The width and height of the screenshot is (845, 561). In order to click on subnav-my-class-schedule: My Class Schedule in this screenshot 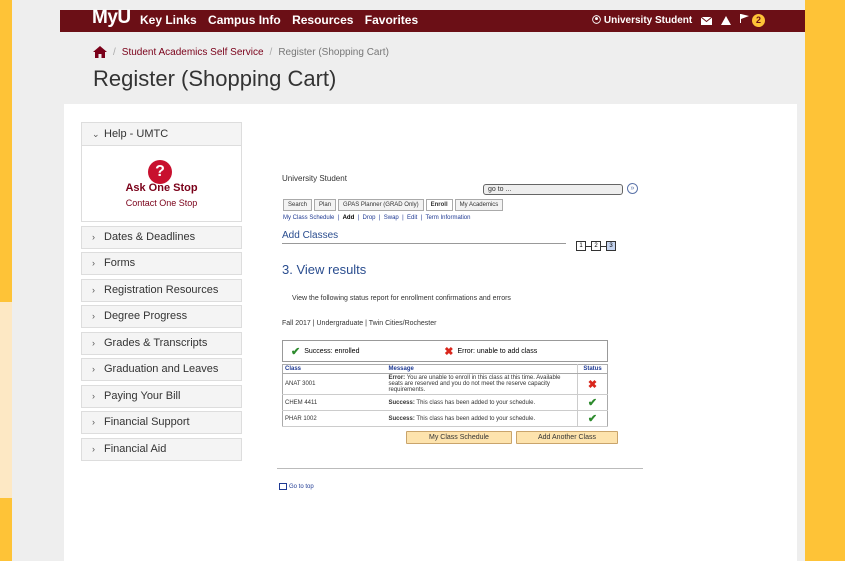, I will do `click(308, 218)`.